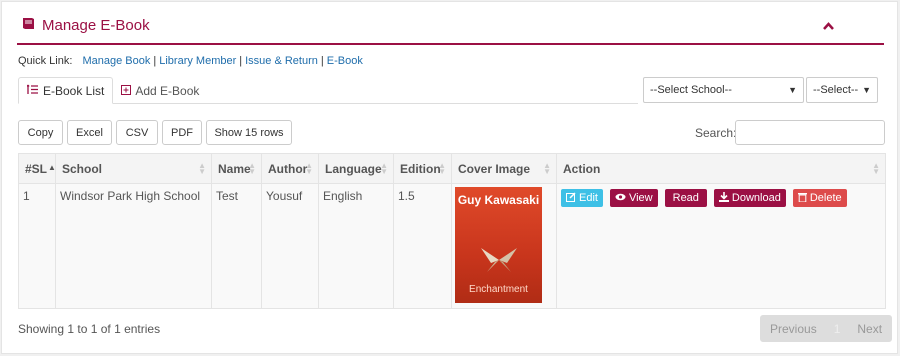 Image resolution: width=900 pixels, height=356 pixels. I want to click on cell-language: English, so click(356, 246).